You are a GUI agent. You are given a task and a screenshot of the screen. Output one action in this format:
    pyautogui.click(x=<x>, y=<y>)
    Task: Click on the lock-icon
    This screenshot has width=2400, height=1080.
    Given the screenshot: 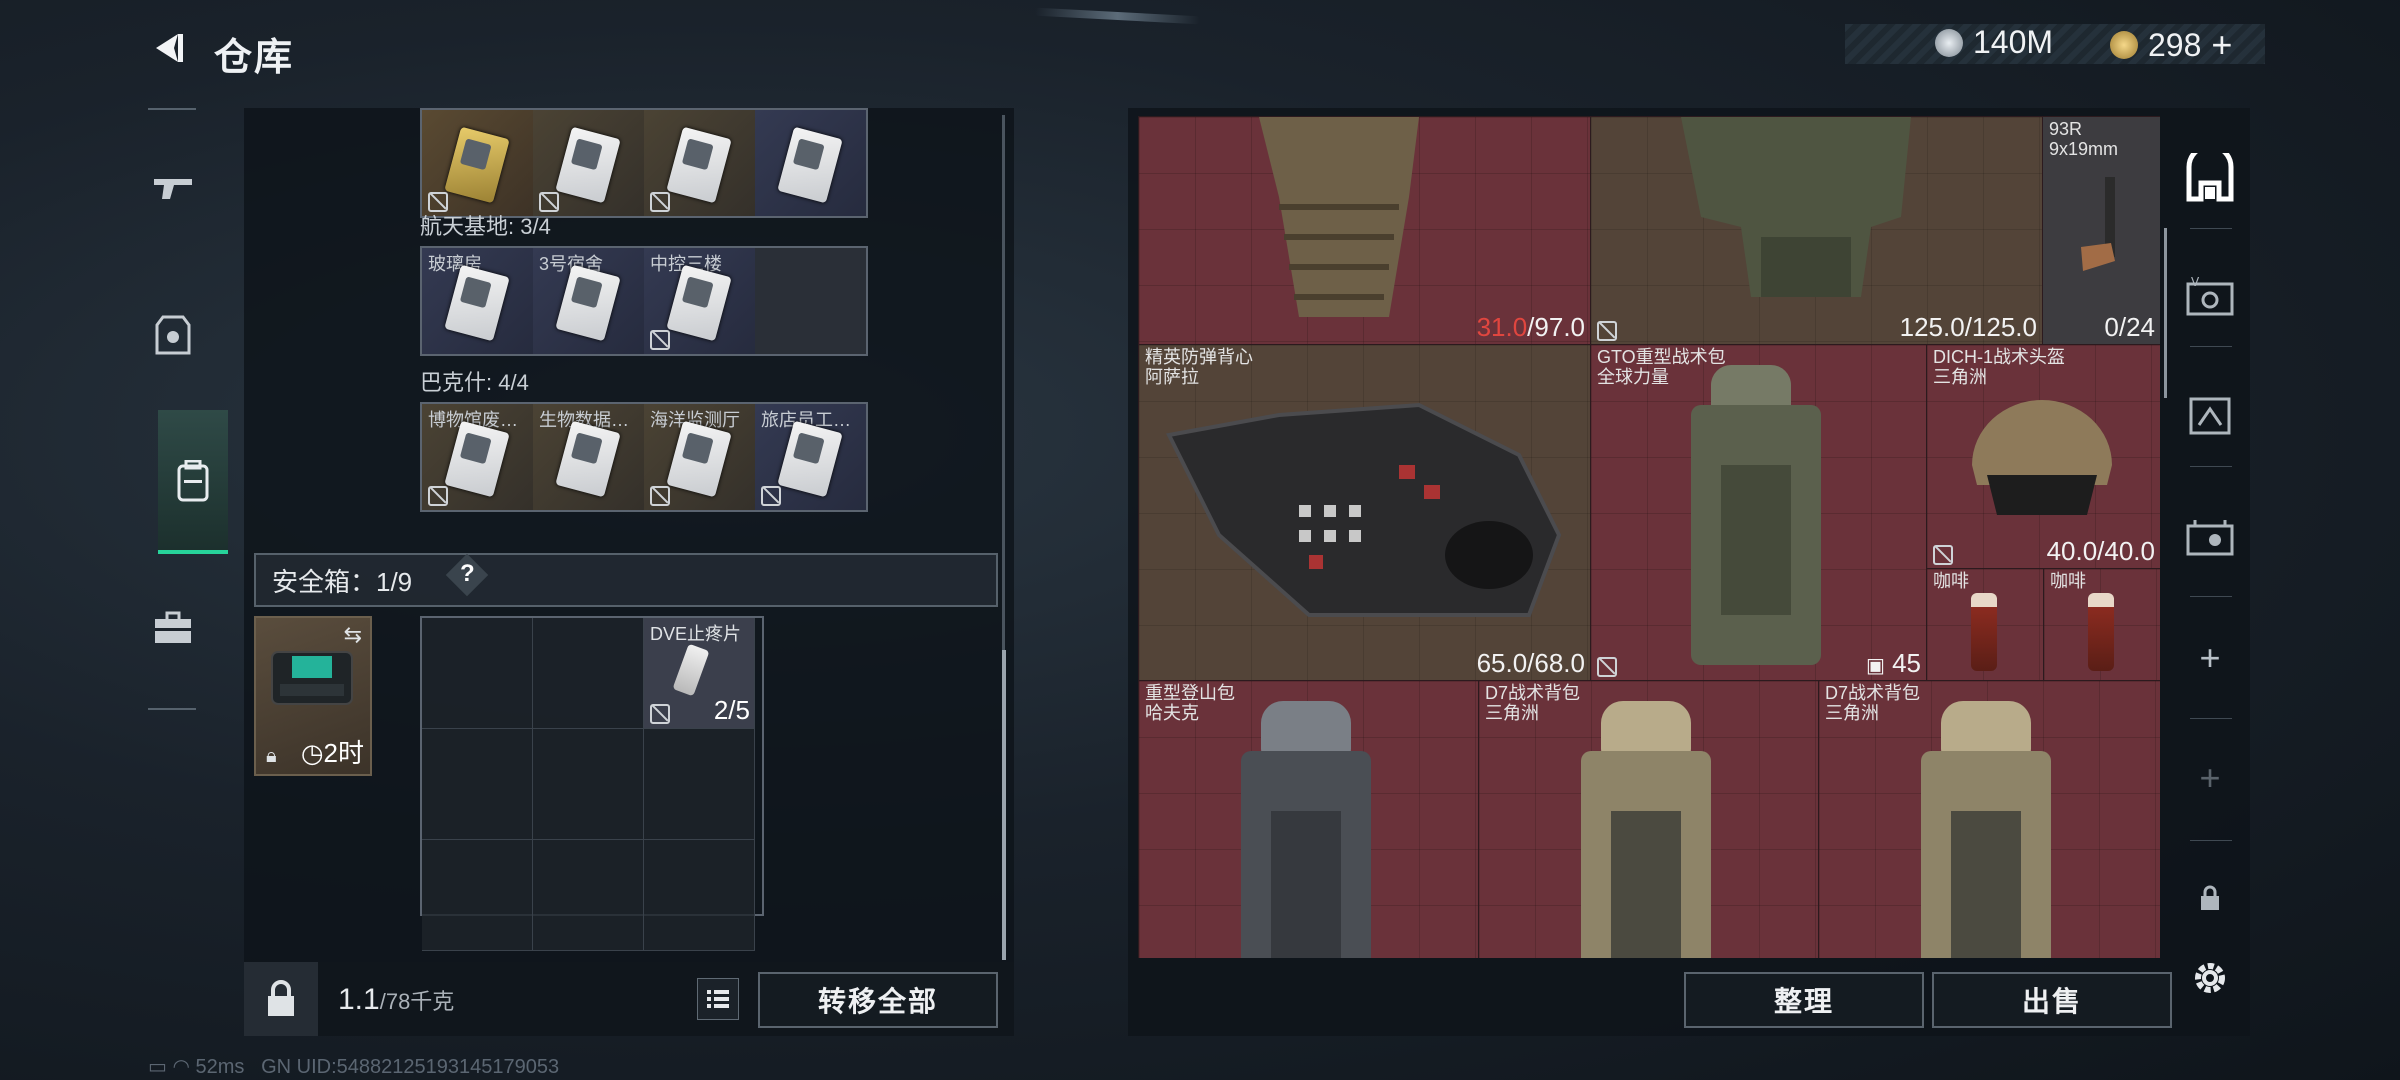 What is the action you would take?
    pyautogui.click(x=281, y=998)
    